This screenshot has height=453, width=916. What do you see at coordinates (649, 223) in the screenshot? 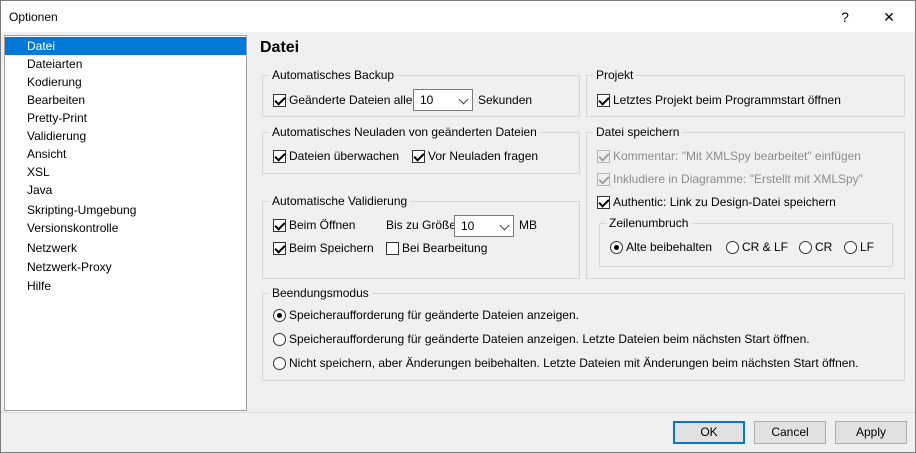
I see `group-label: Zeilenumbruch` at bounding box center [649, 223].